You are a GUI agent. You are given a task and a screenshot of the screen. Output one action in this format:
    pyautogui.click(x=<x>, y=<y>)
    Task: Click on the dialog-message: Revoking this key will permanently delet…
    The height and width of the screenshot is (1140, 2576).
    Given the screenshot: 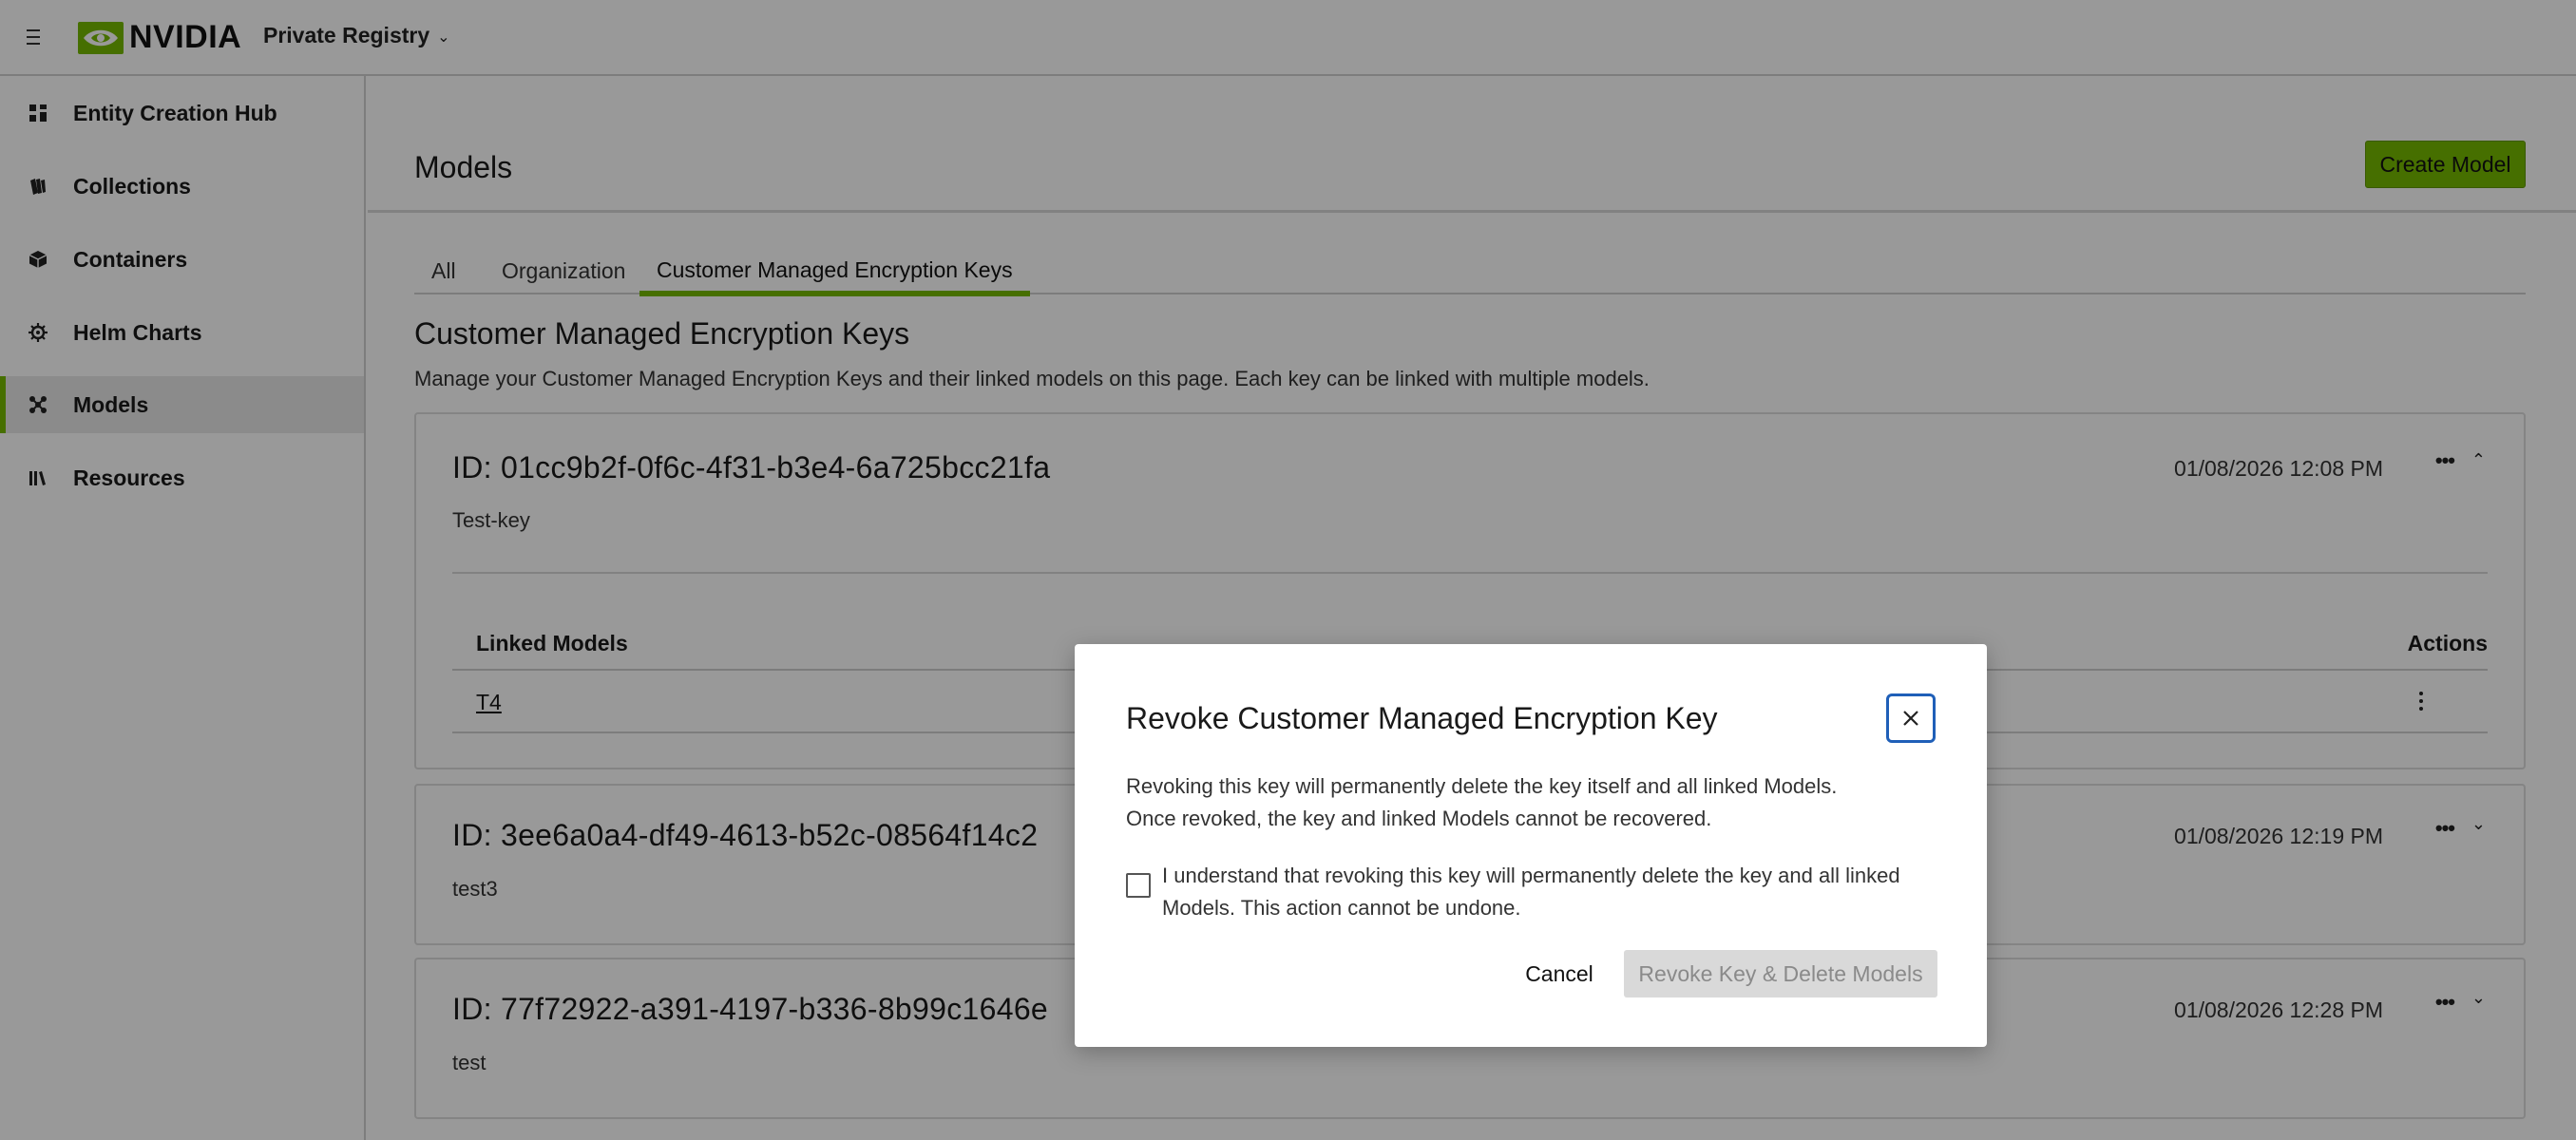 What is the action you would take?
    pyautogui.click(x=1534, y=802)
    